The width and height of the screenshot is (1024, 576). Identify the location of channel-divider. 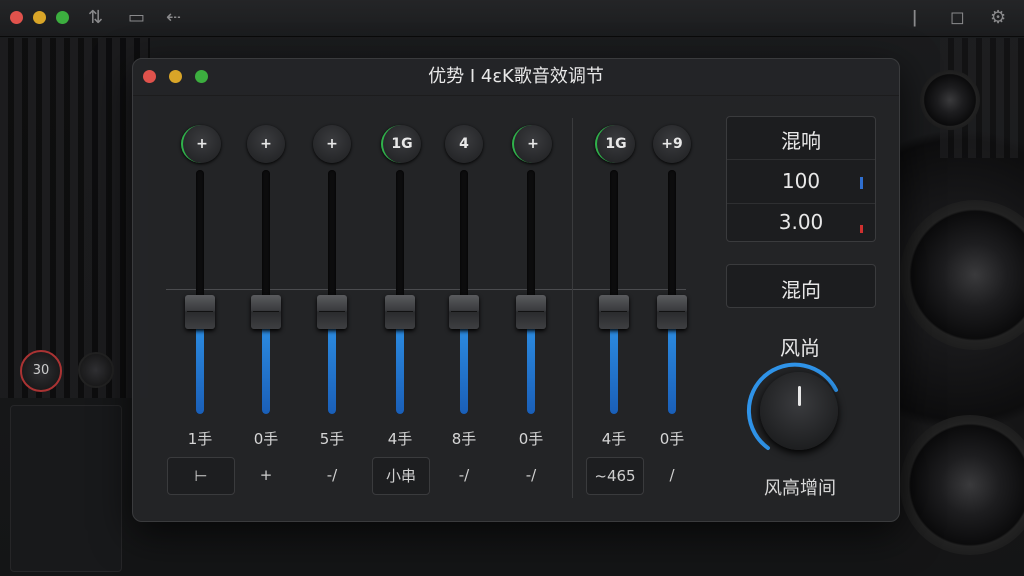
(572, 308).